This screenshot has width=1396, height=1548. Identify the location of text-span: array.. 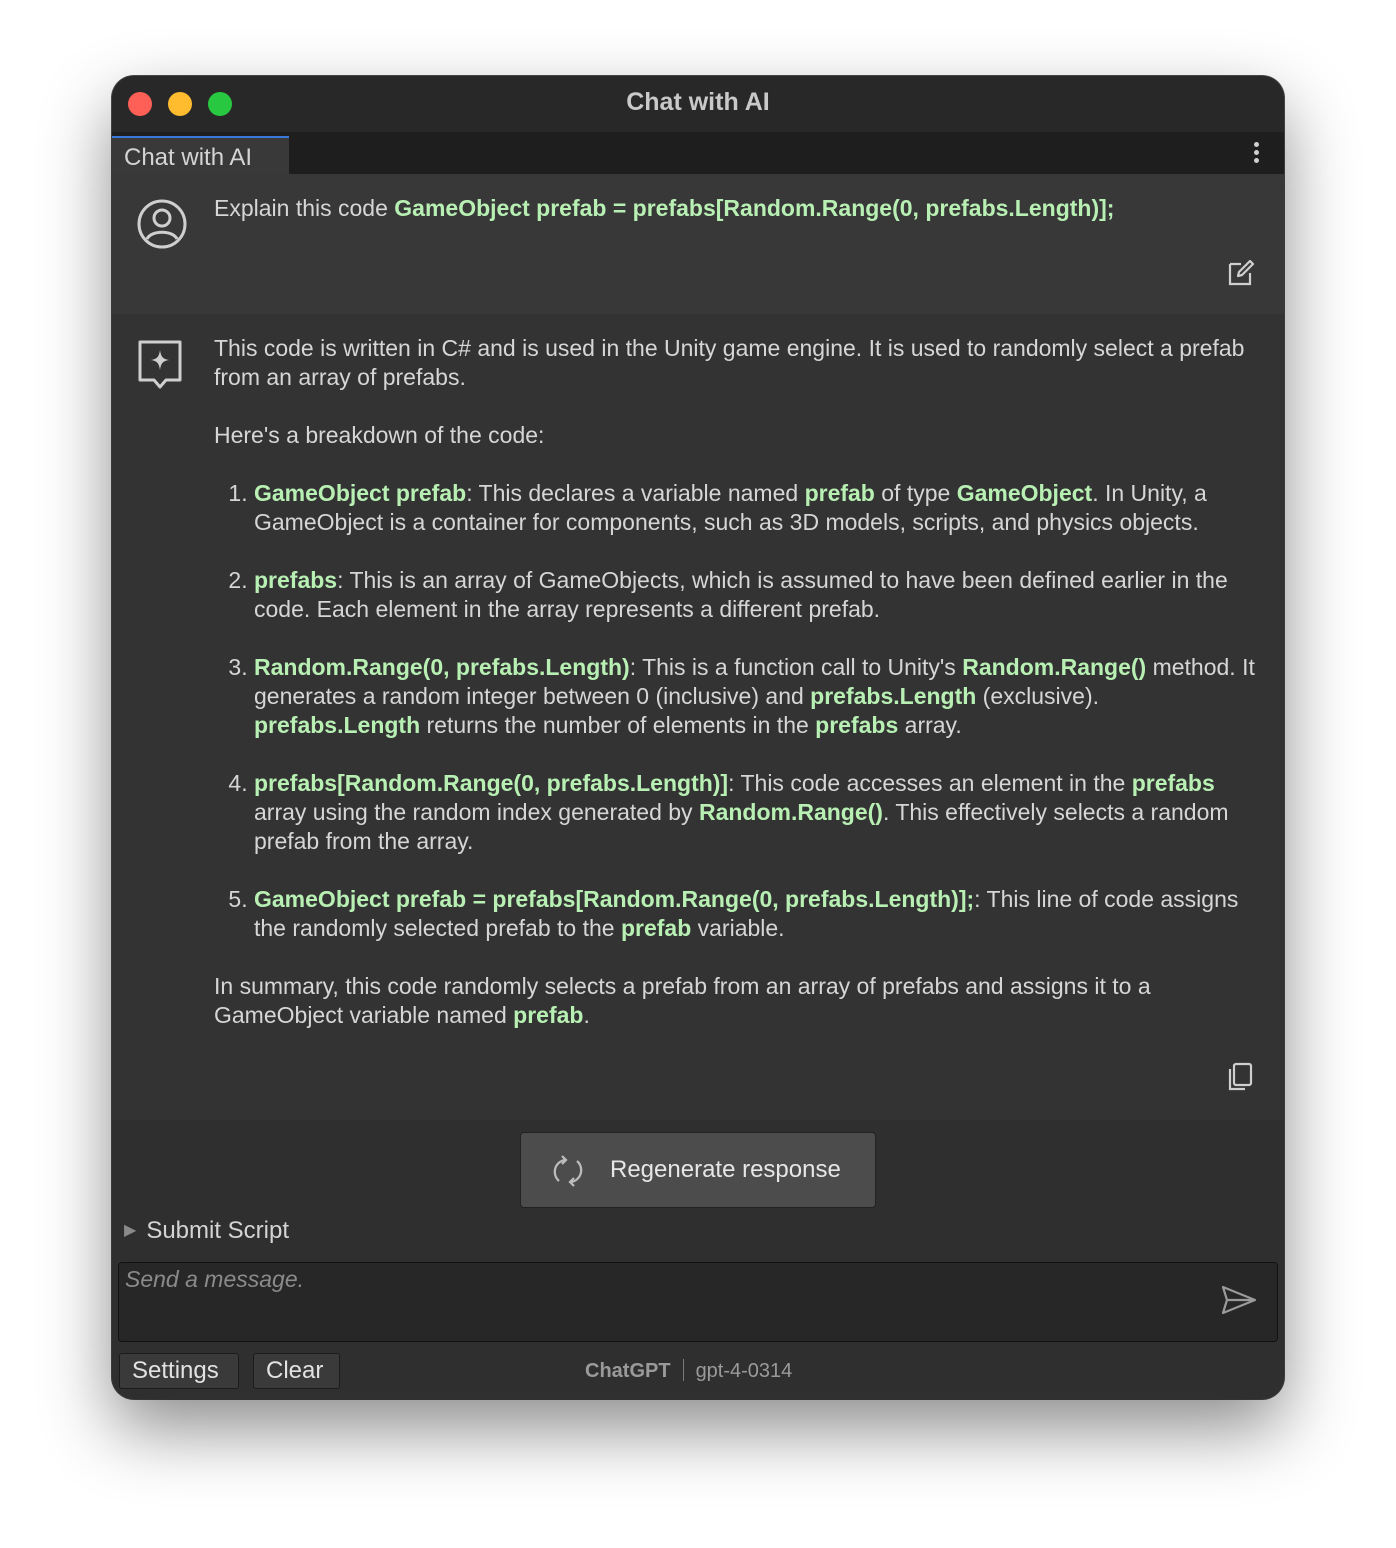
(930, 725).